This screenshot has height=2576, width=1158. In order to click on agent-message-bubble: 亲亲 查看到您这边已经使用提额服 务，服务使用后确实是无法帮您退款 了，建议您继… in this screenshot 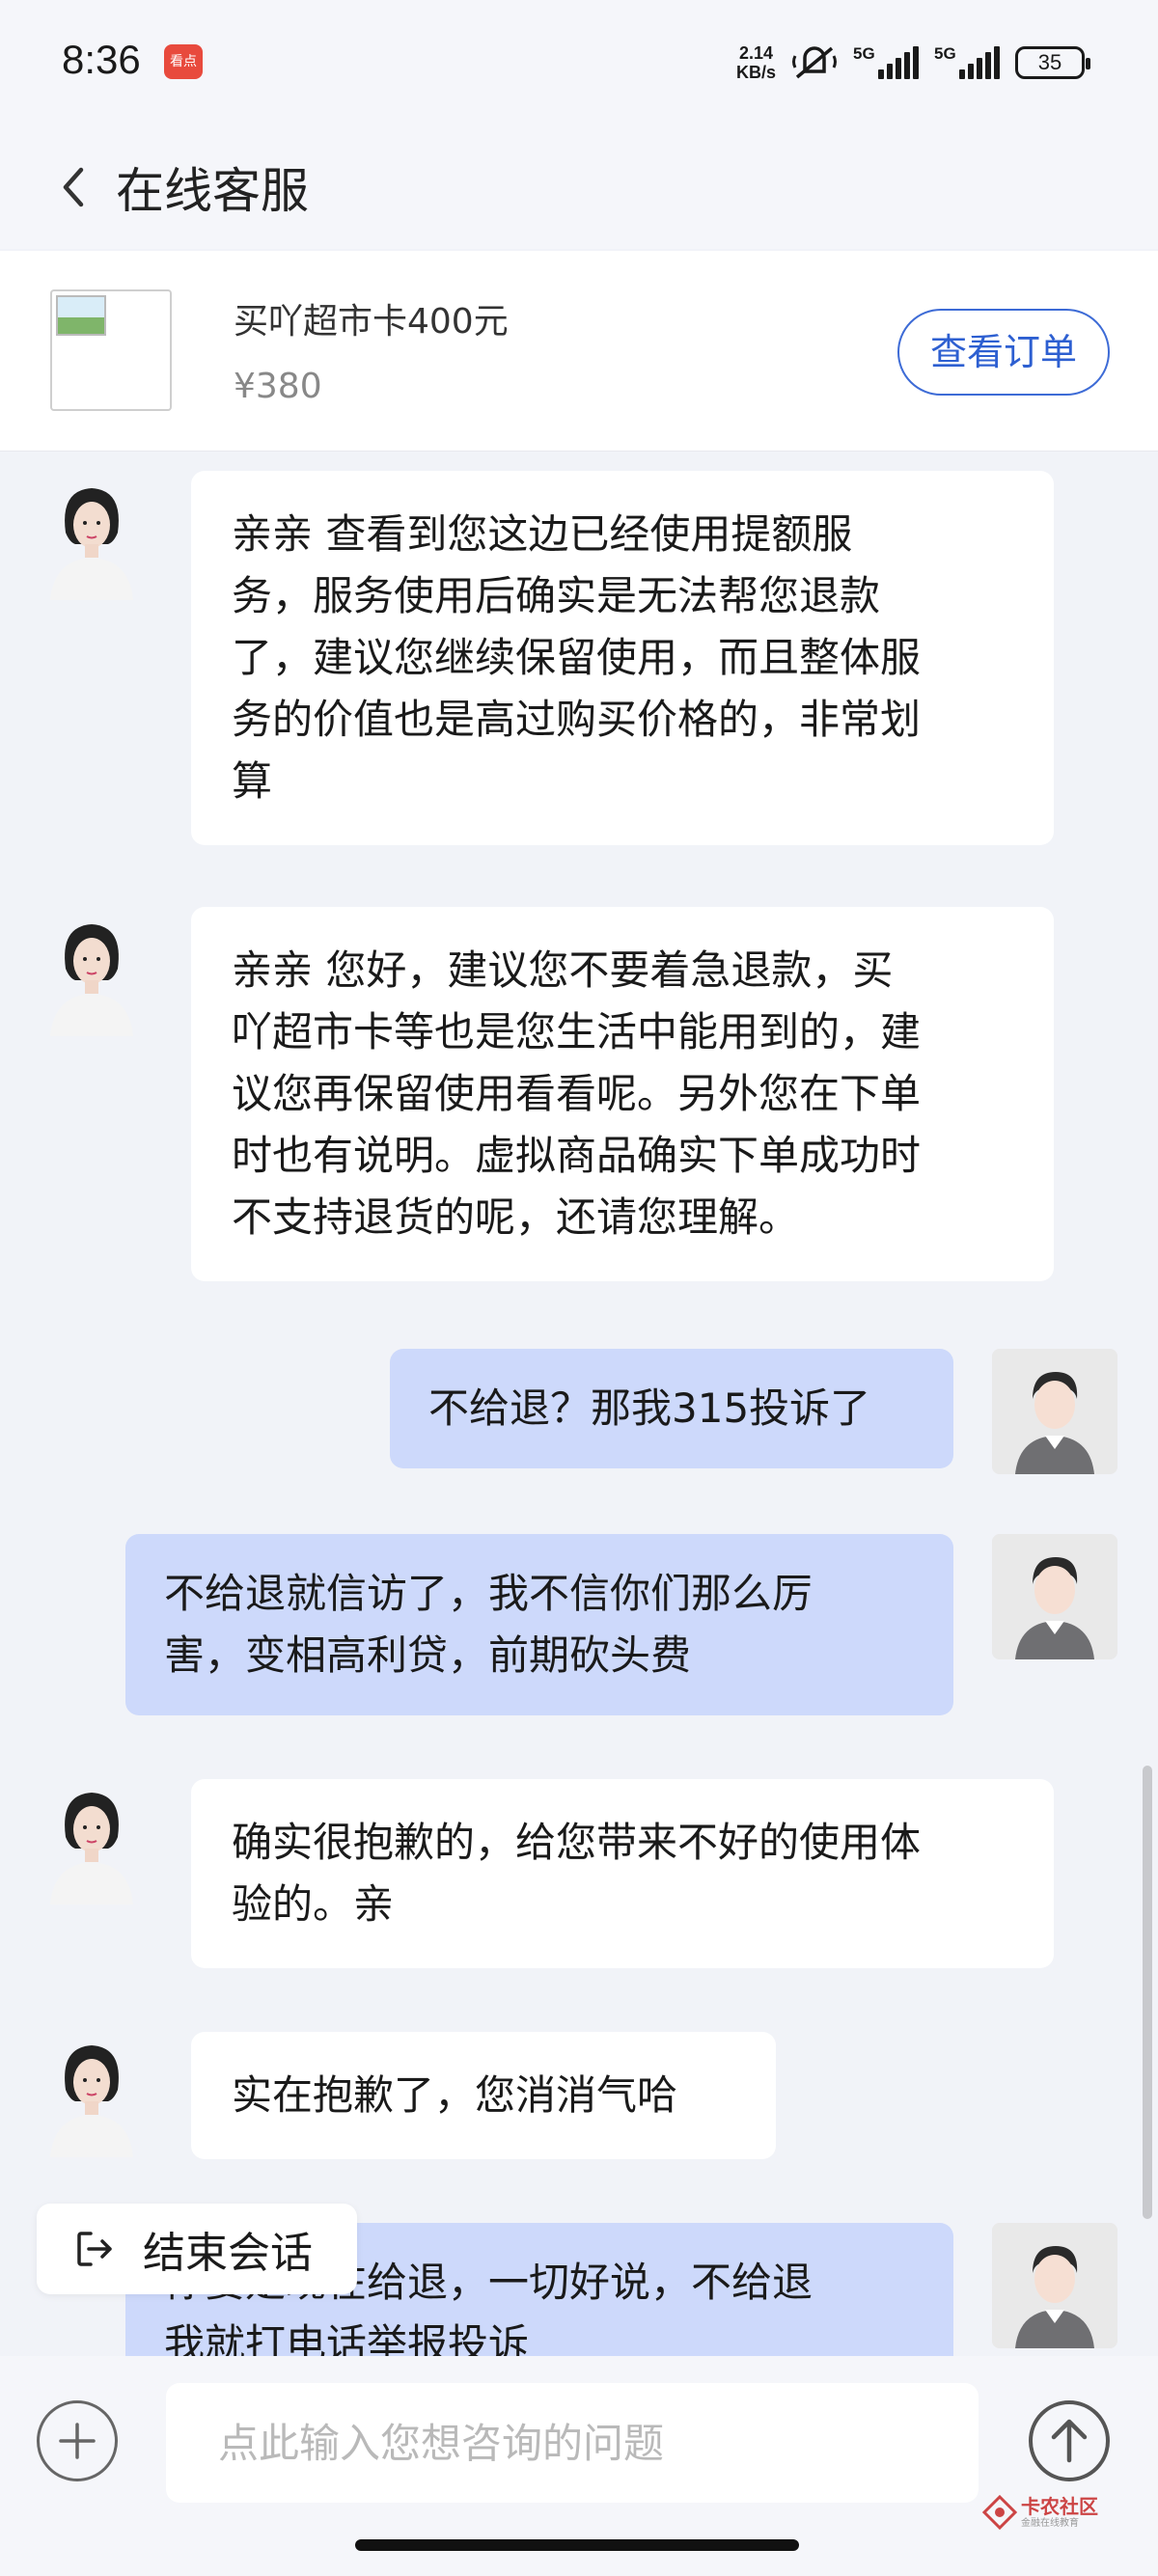, I will do `click(622, 658)`.